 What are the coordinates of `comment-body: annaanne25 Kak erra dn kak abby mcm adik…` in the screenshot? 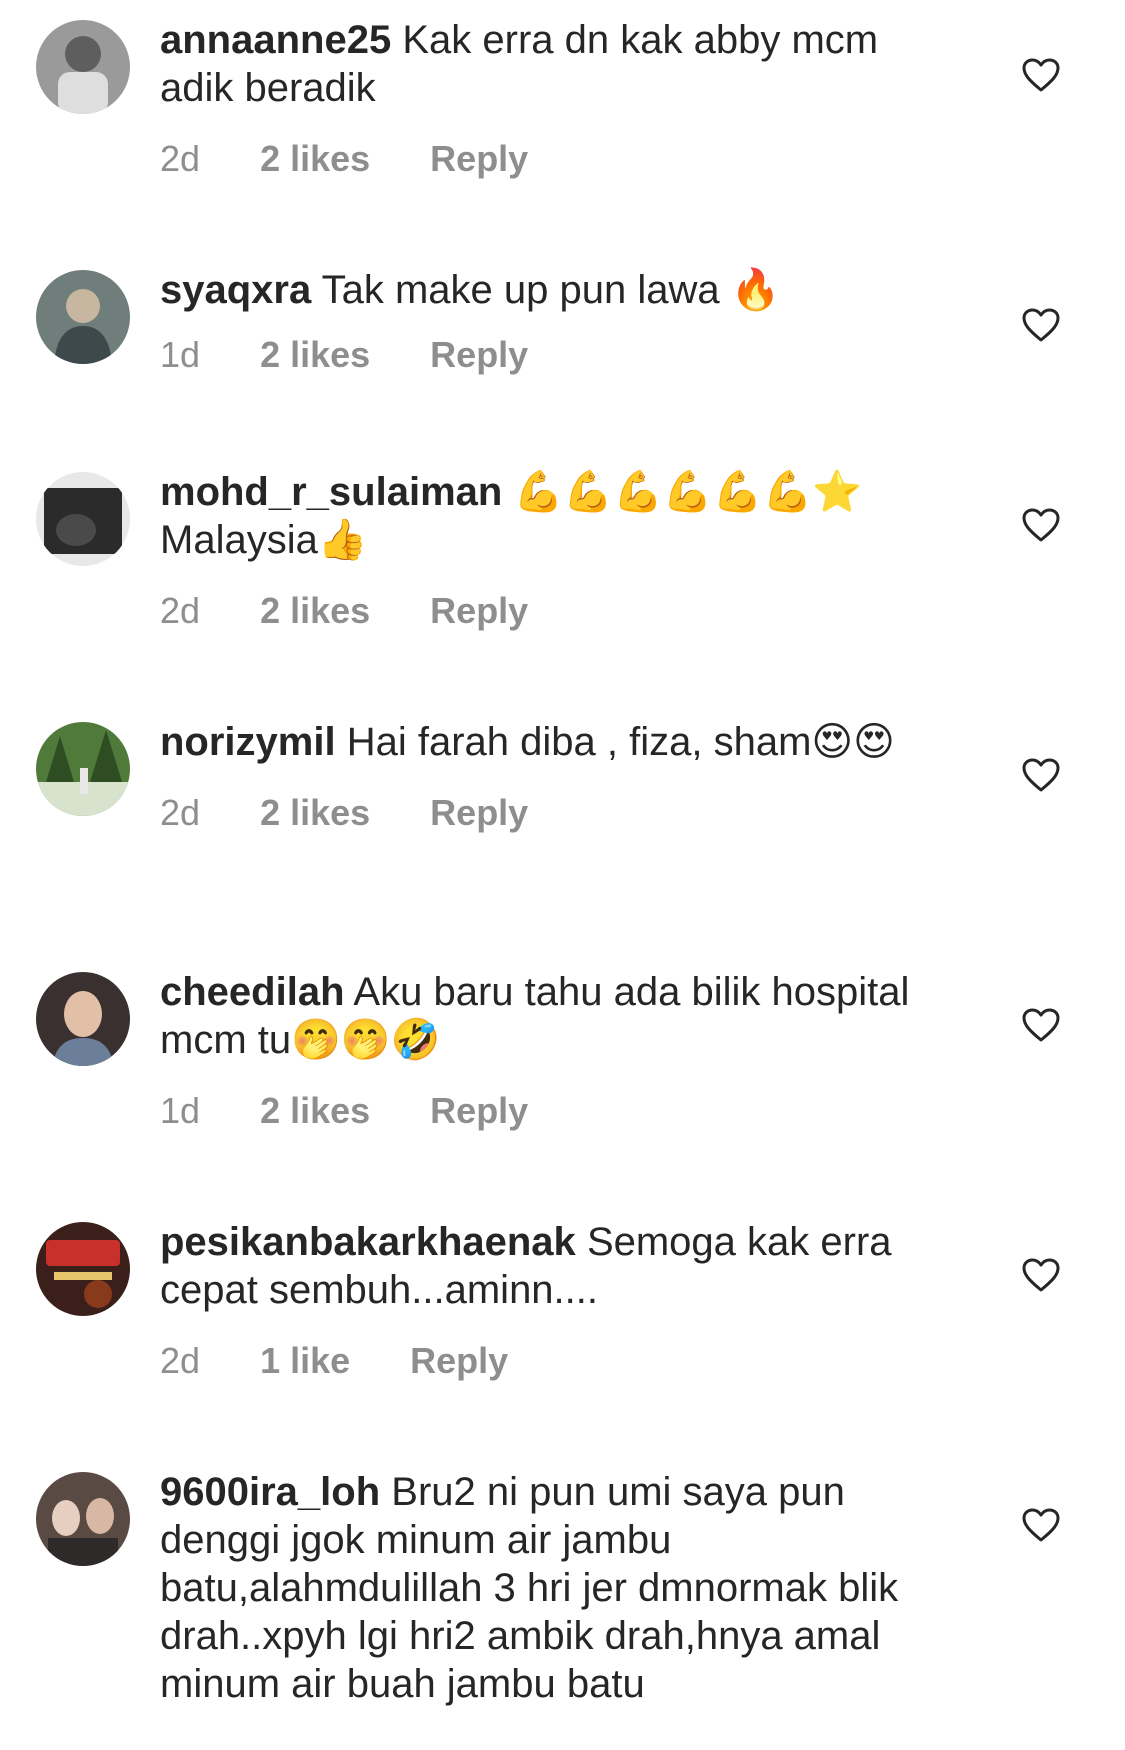 It's located at (560, 100).